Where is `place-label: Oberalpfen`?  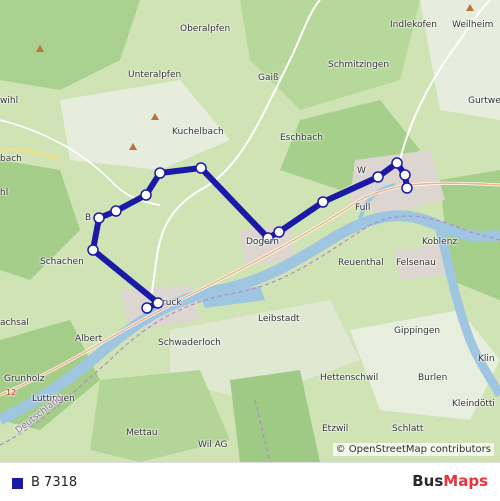
place-label: Oberalpfen is located at coordinates (205, 29).